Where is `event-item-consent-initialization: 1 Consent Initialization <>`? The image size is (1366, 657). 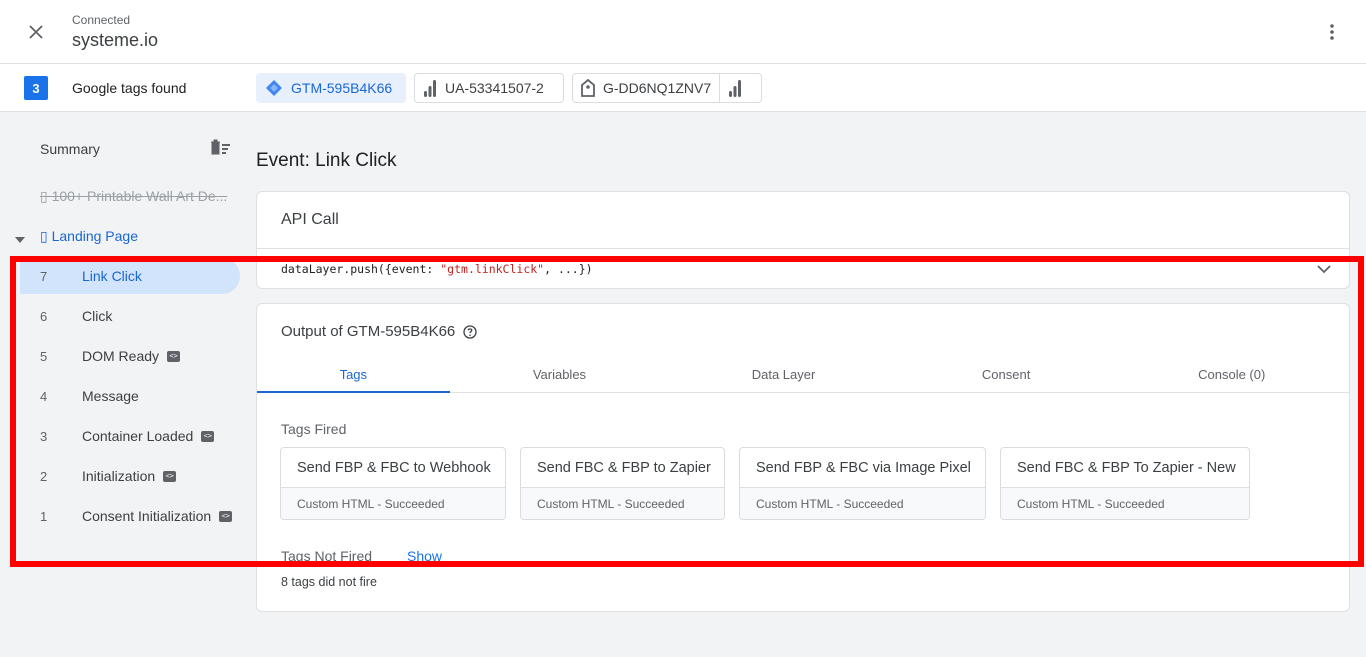
event-item-consent-initialization: 1 Consent Initialization <> is located at coordinates (130, 516).